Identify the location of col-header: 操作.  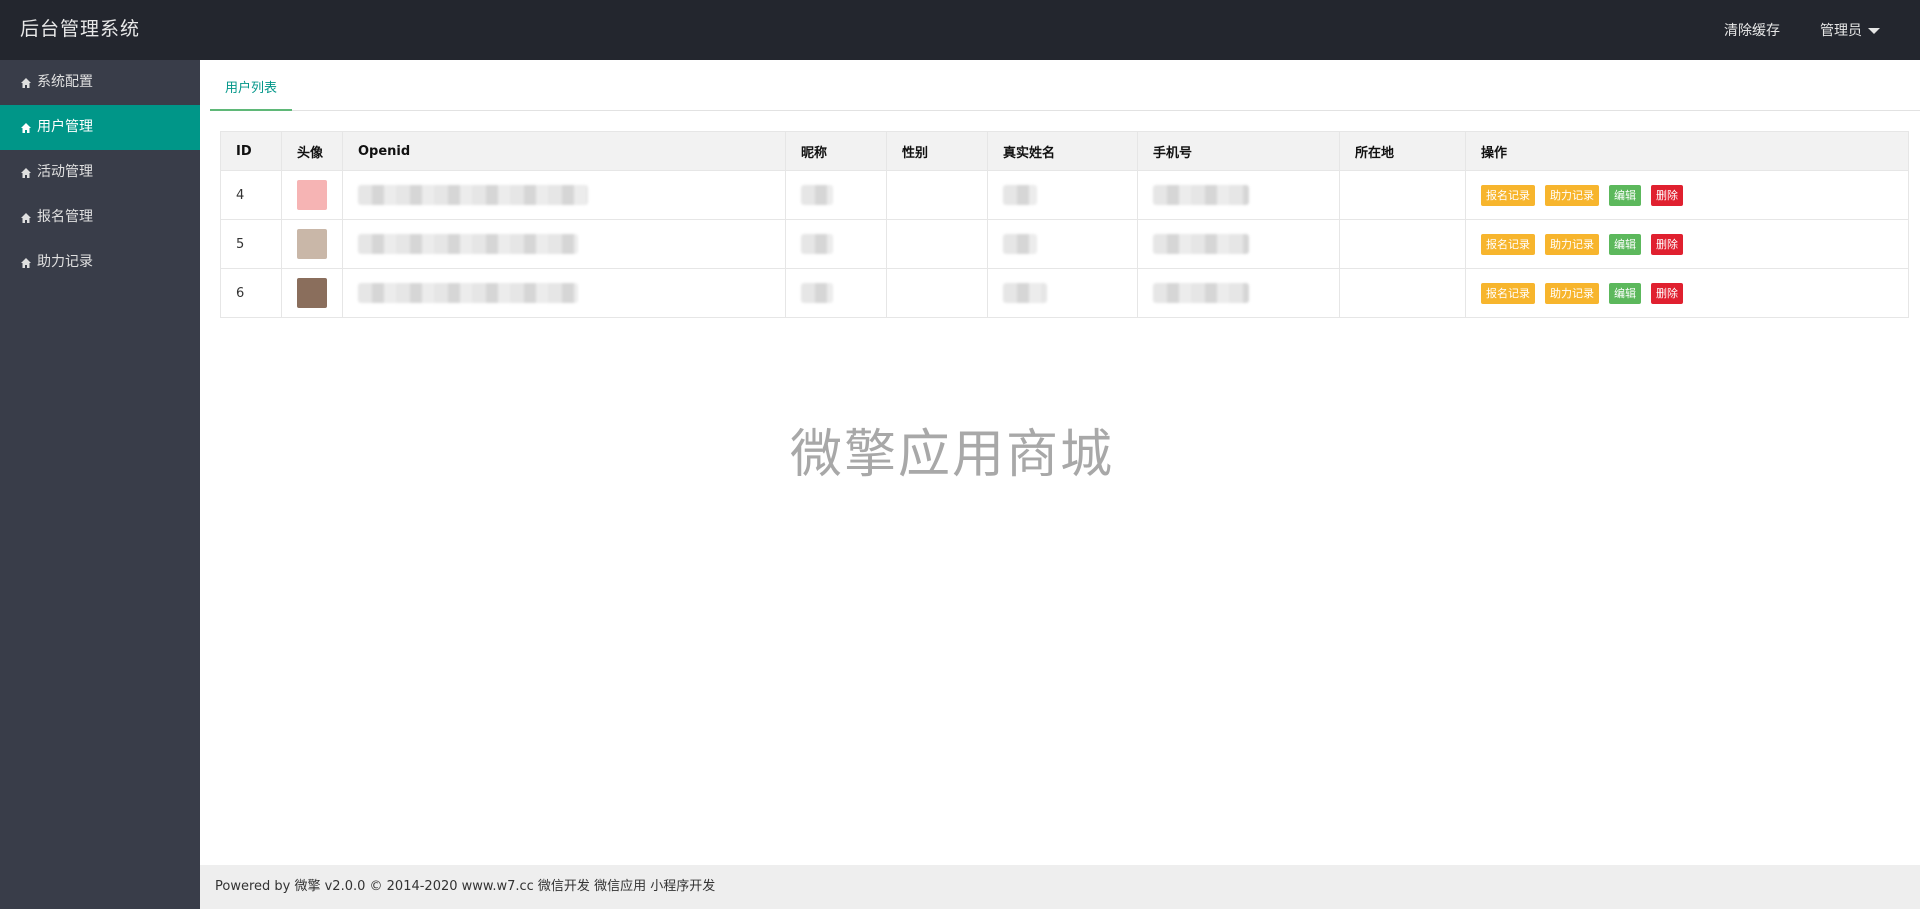
(1687, 151).